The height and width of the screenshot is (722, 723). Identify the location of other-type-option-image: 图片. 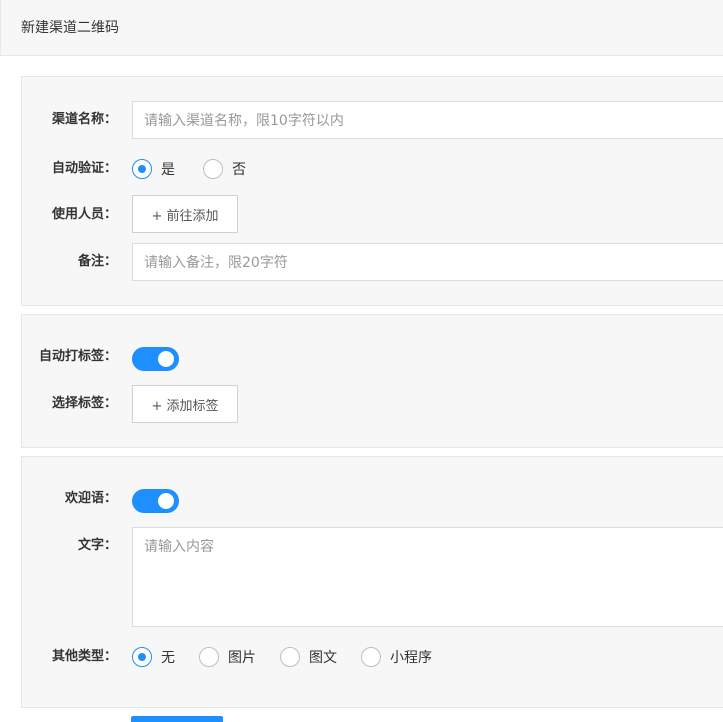
(227, 657).